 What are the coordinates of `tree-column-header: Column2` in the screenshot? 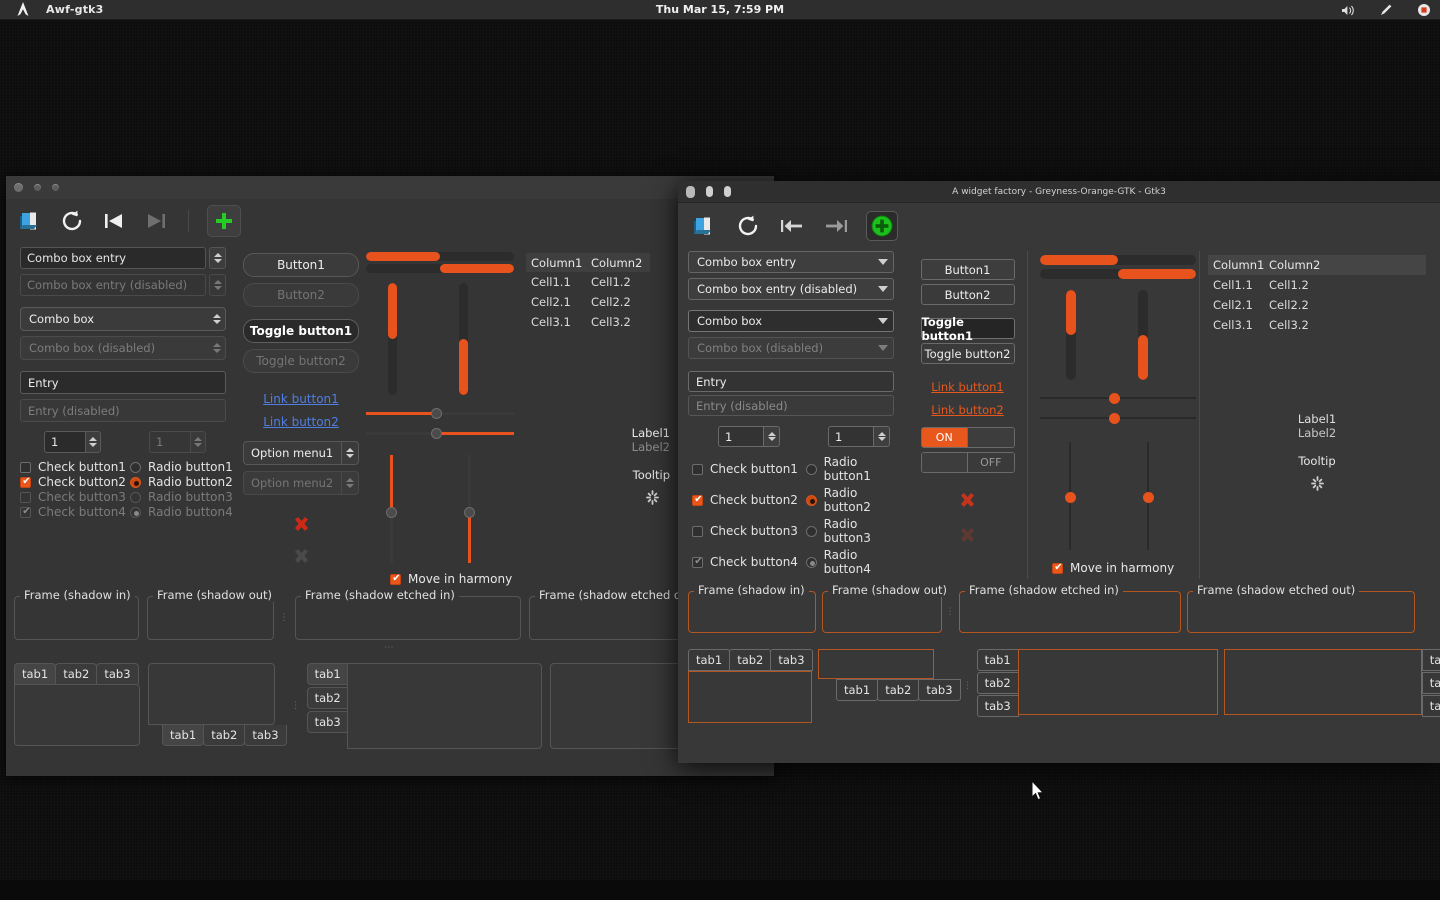 It's located at (618, 262).